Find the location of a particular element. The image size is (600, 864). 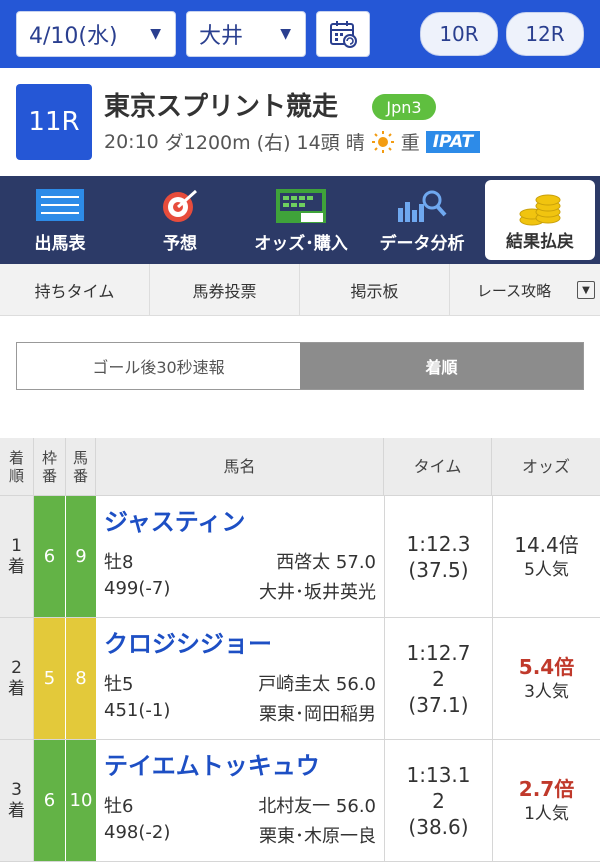

coins-icon is located at coordinates (540, 210).